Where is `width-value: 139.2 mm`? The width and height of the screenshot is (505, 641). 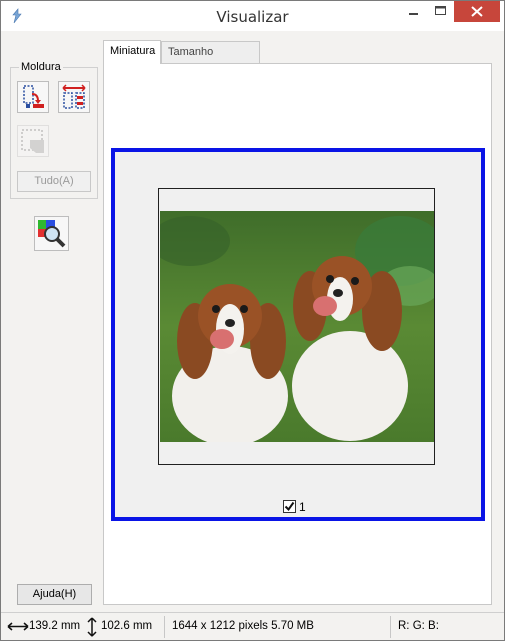
width-value: 139.2 mm is located at coordinates (55, 626).